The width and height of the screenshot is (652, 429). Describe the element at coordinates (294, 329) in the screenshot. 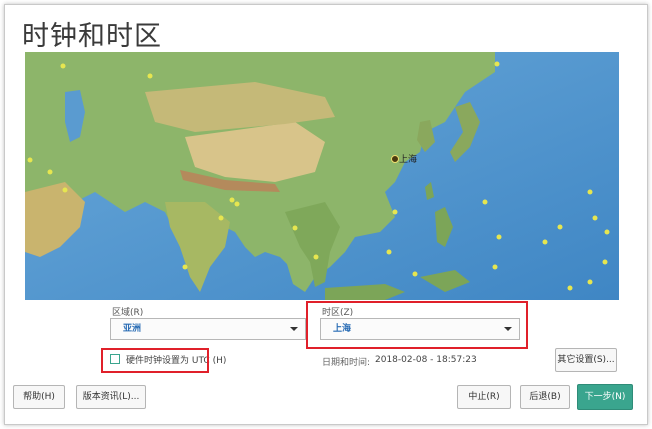

I see `chevron-down-icon` at that location.